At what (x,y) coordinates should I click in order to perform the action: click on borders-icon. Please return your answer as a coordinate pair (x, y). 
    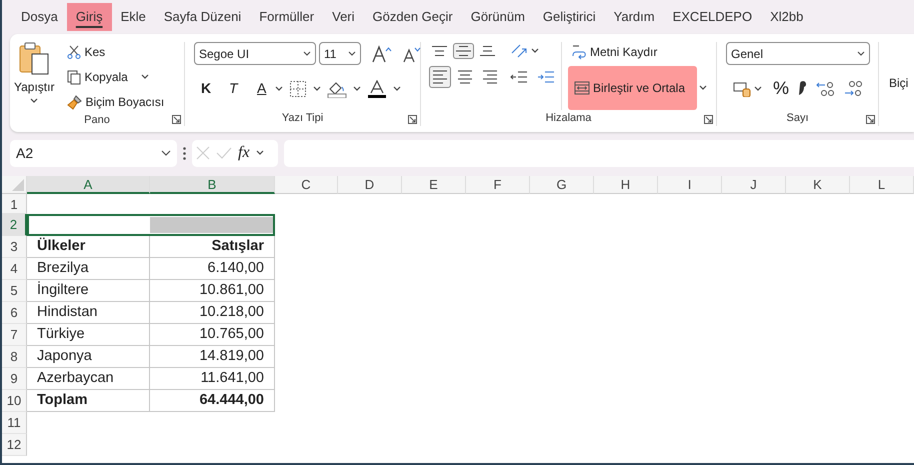
    Looking at the image, I should click on (298, 89).